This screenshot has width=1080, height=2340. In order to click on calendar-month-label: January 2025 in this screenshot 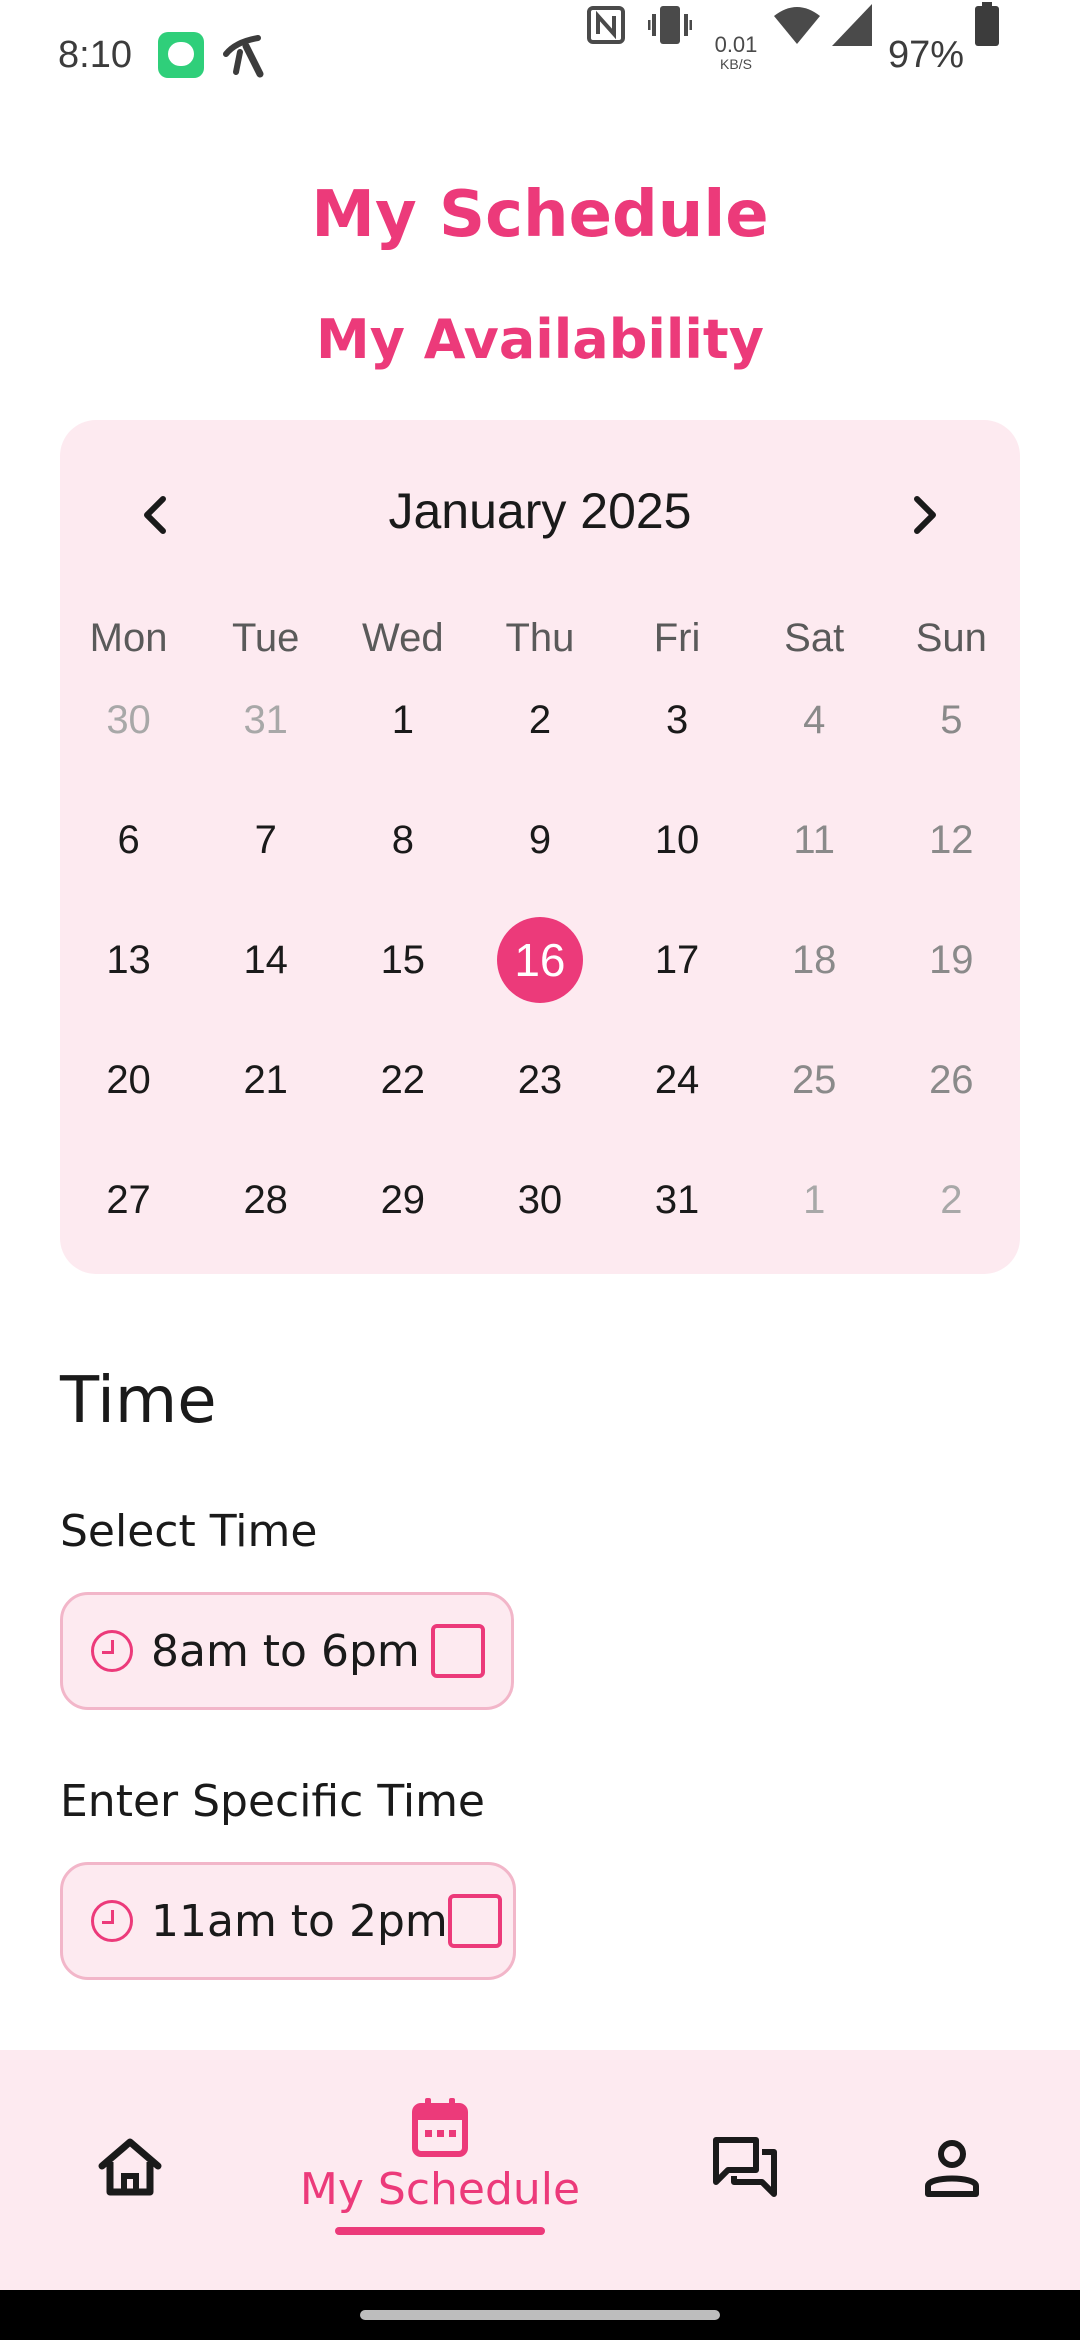, I will do `click(540, 511)`.